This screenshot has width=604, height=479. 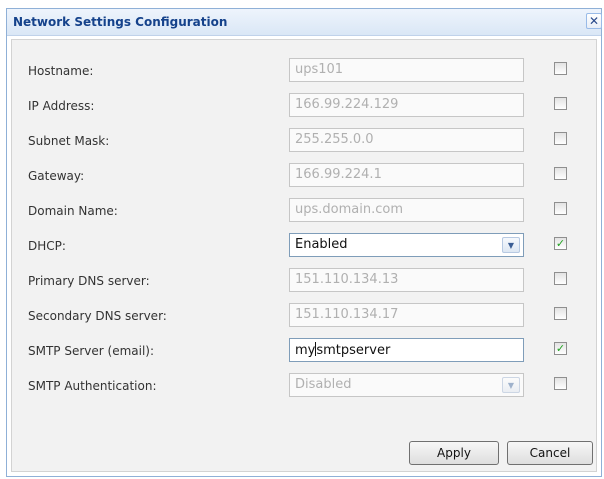 I want to click on domain-name-field: ups.domain.com, so click(x=406, y=210).